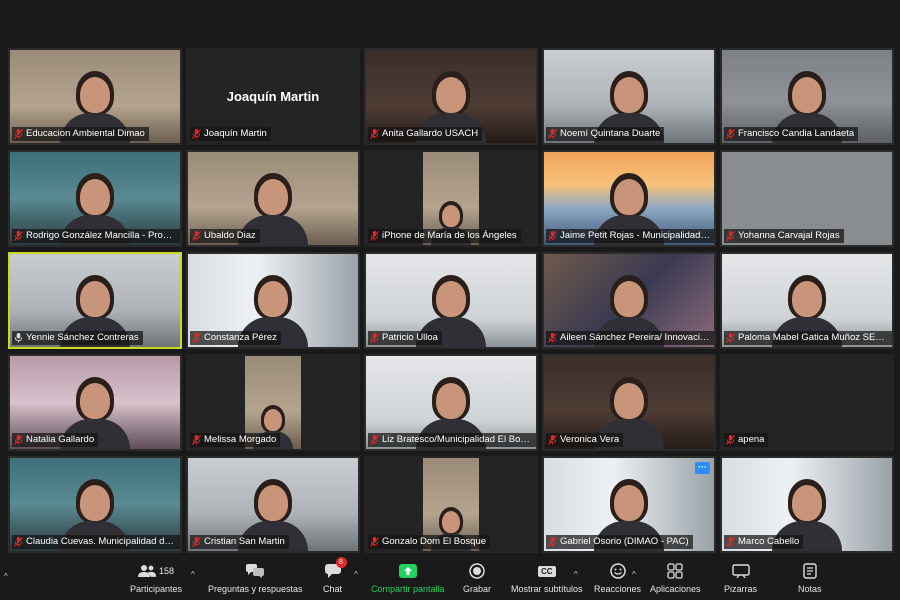  I want to click on share-screen-label: Compartir pantalla, so click(408, 589).